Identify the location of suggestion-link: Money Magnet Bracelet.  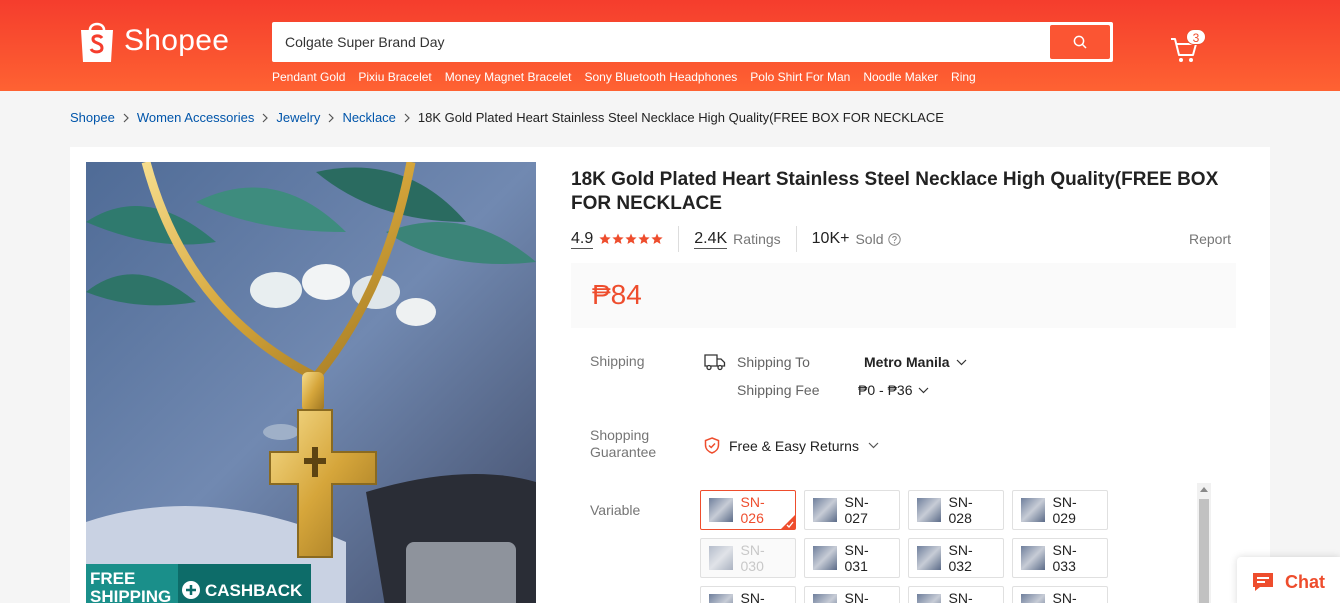
(508, 77).